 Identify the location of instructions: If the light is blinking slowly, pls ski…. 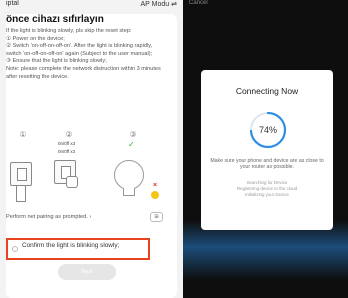
(86, 54).